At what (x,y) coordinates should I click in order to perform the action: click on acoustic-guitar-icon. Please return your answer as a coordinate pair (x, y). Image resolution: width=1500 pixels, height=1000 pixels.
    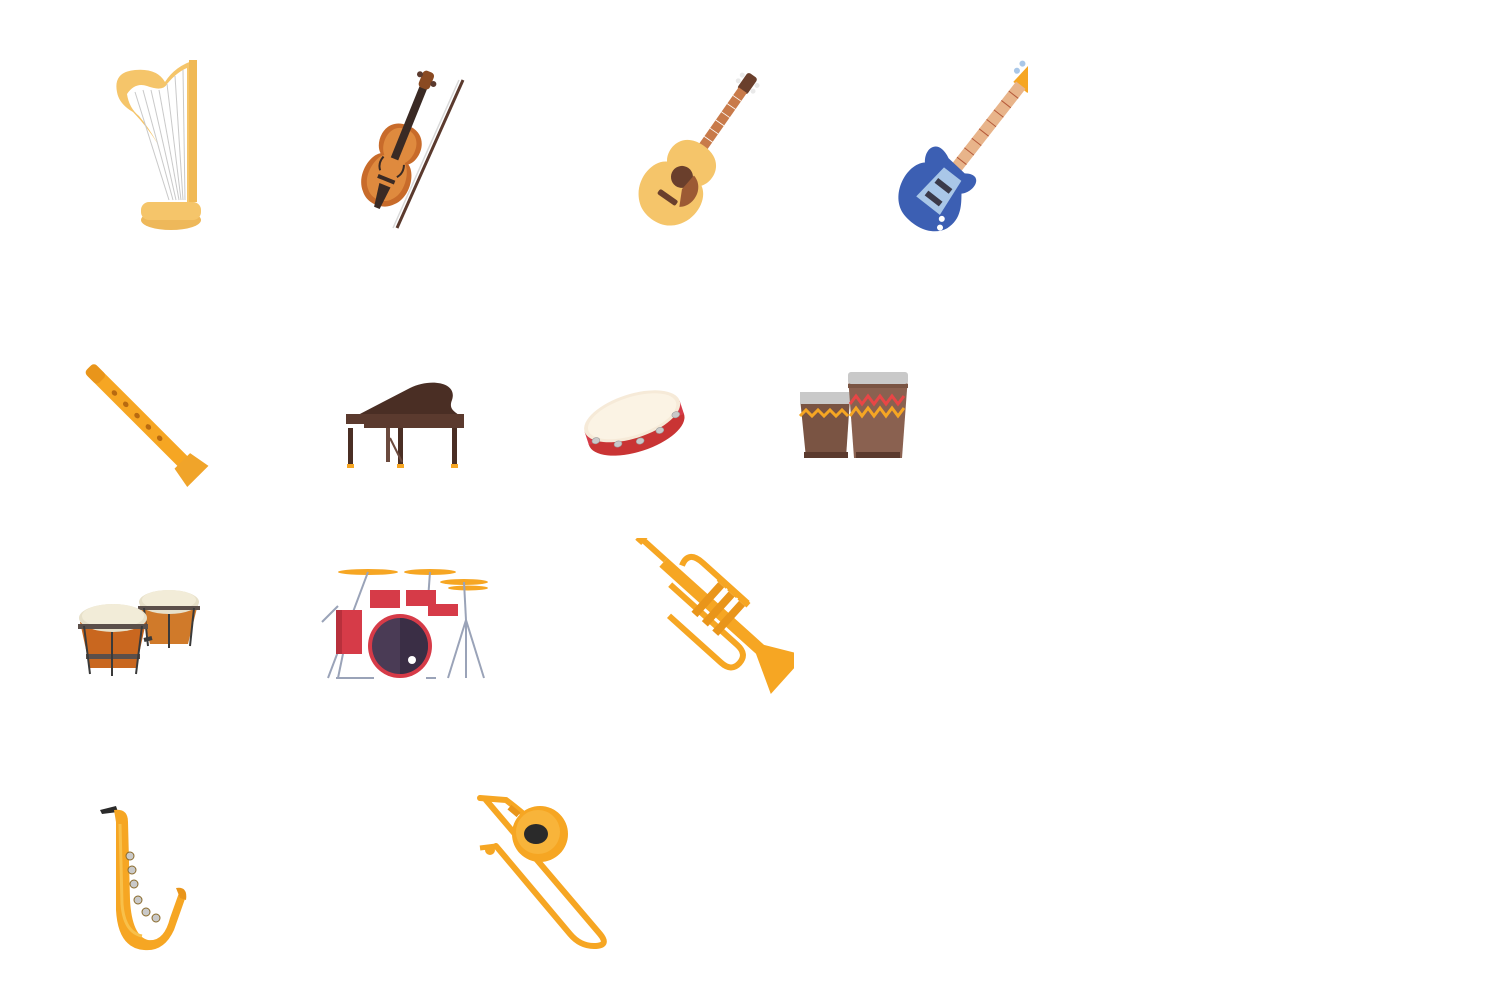
    Looking at the image, I should click on (699, 149).